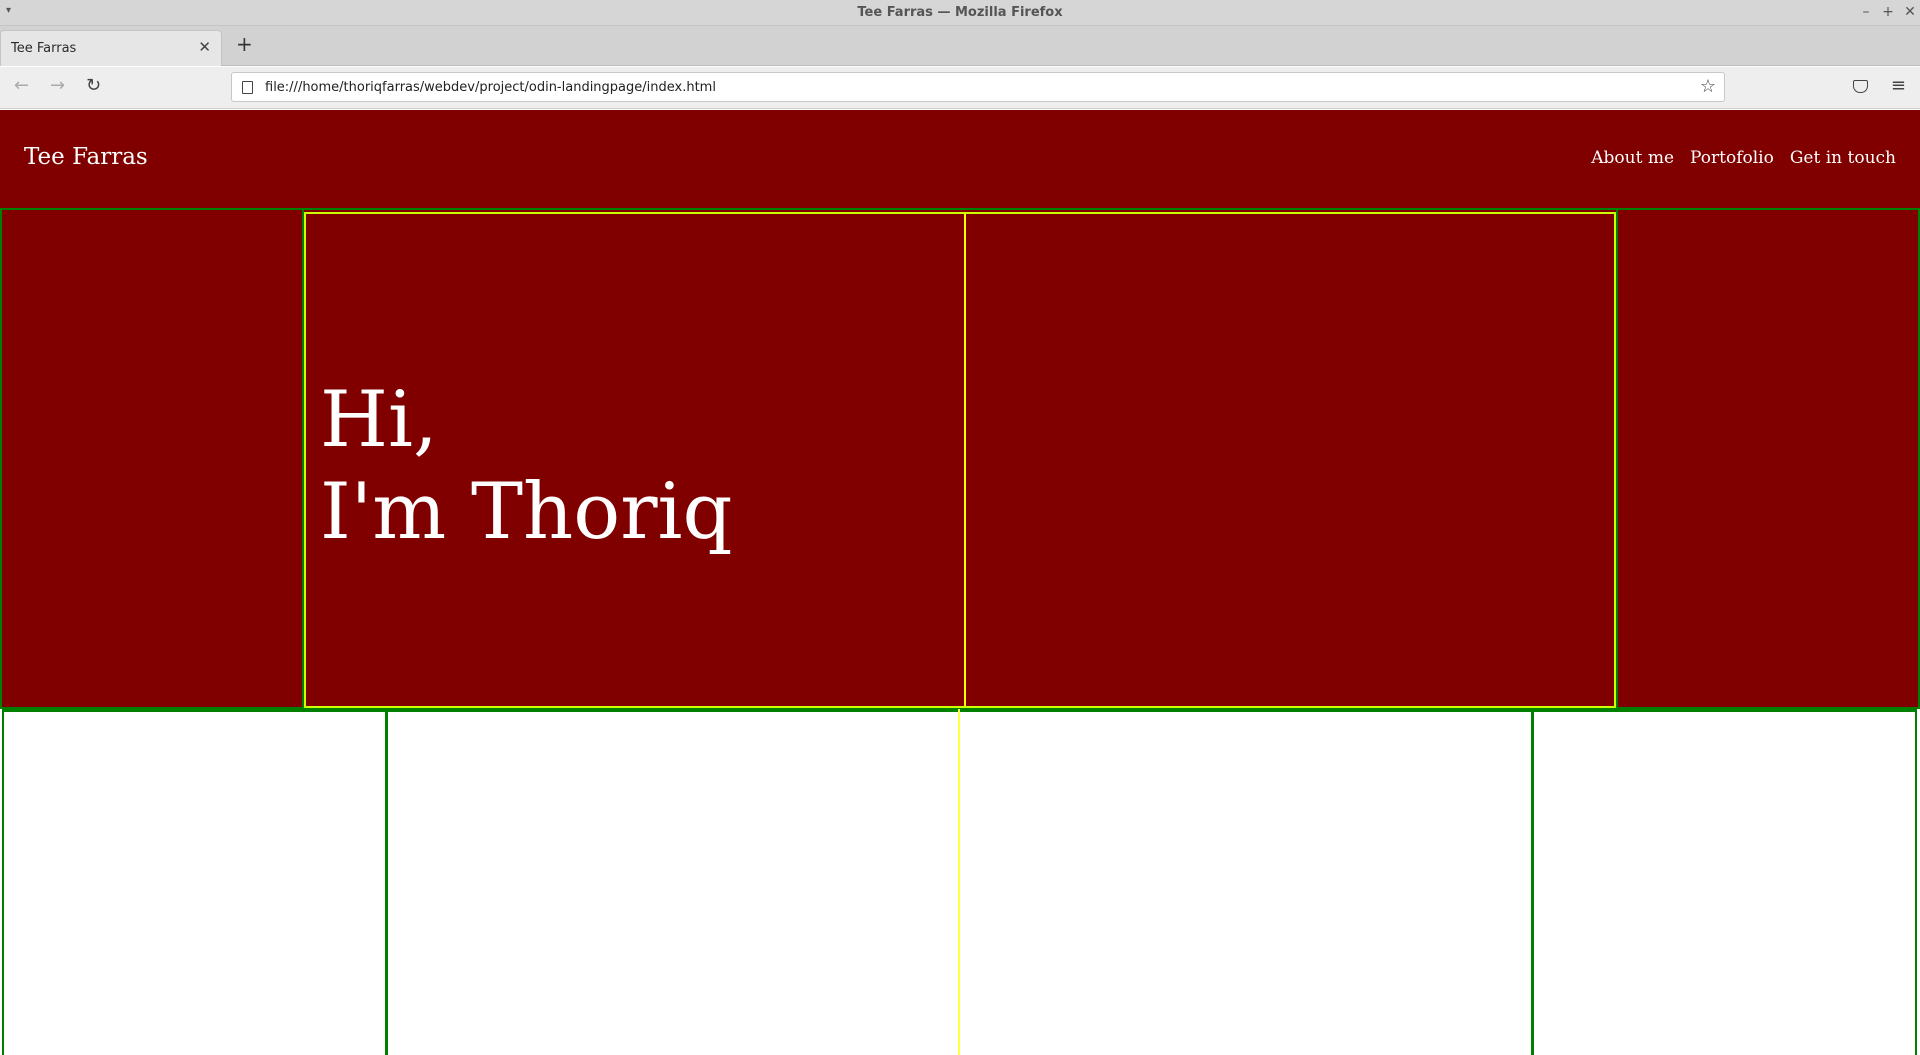 This screenshot has height=1055, width=1920. I want to click on minimize-icon: –, so click(1866, 12).